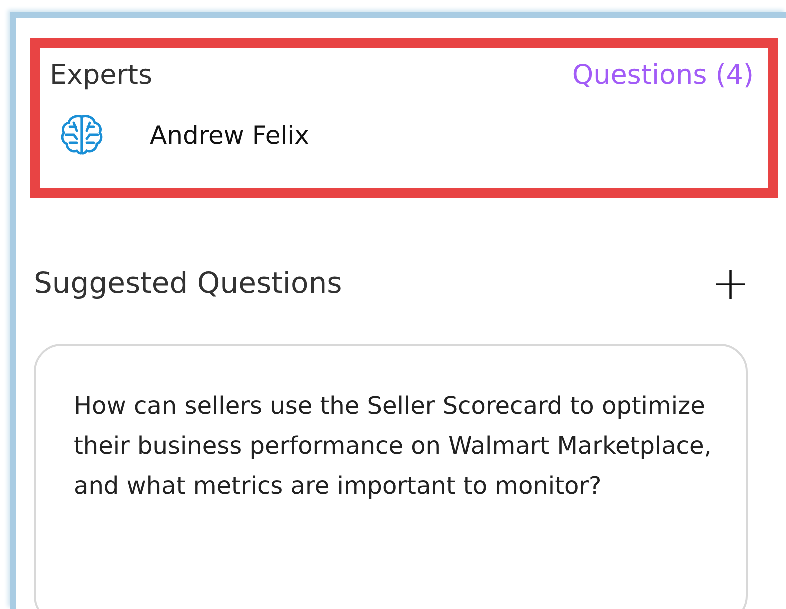 The image size is (786, 609). Describe the element at coordinates (663, 75) in the screenshot. I see `questions-link: Questions (4)` at that location.